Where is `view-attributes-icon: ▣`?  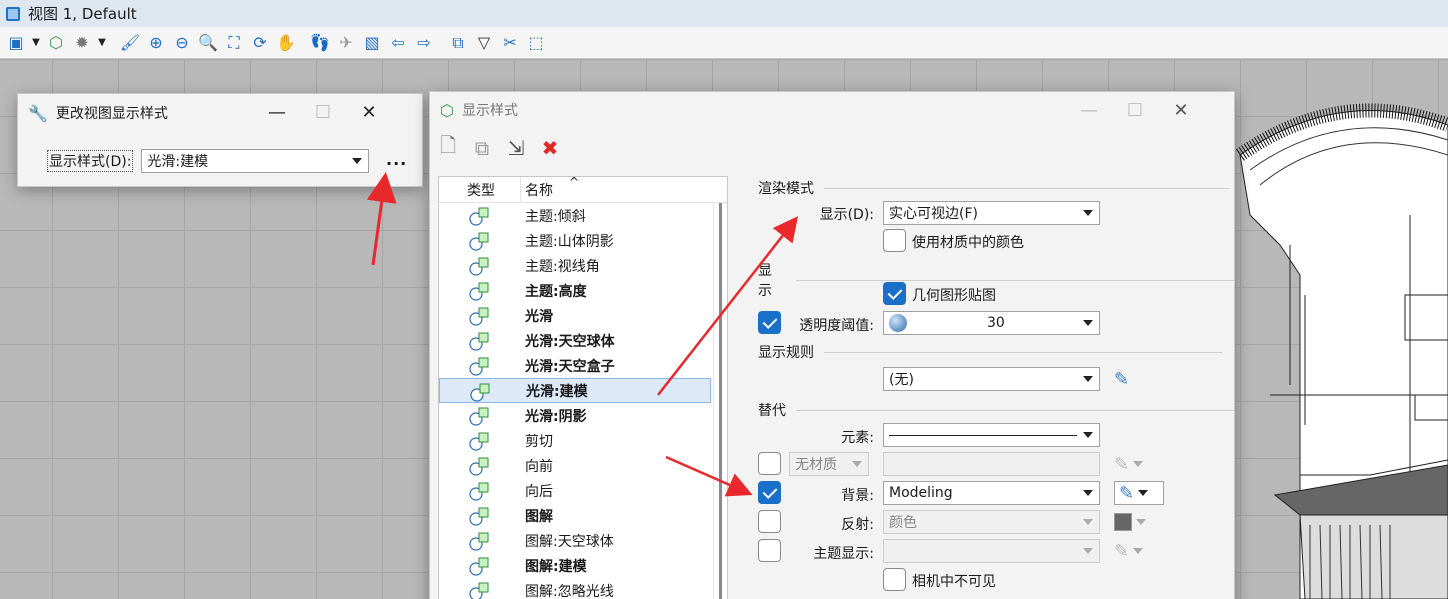 view-attributes-icon: ▣ is located at coordinates (16, 43).